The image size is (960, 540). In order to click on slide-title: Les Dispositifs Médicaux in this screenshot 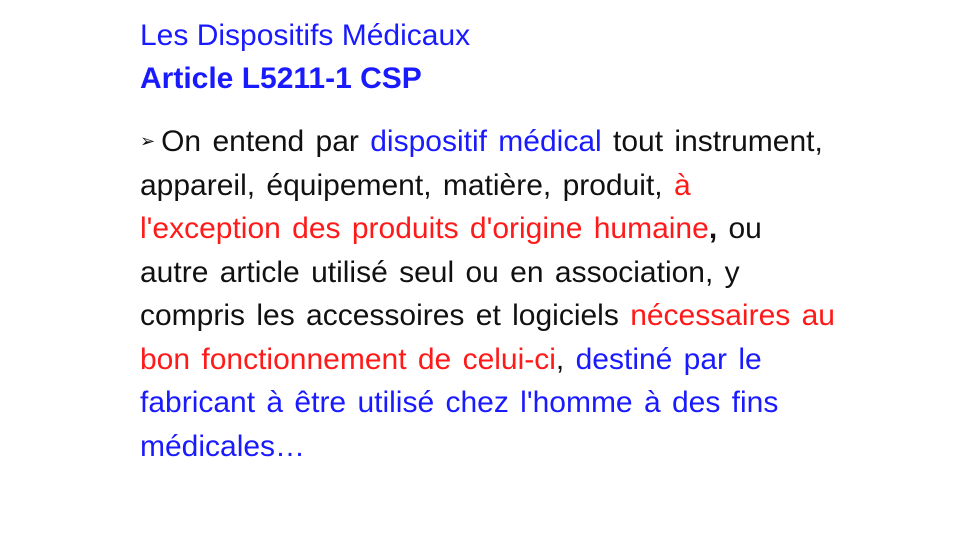, I will do `click(305, 35)`.